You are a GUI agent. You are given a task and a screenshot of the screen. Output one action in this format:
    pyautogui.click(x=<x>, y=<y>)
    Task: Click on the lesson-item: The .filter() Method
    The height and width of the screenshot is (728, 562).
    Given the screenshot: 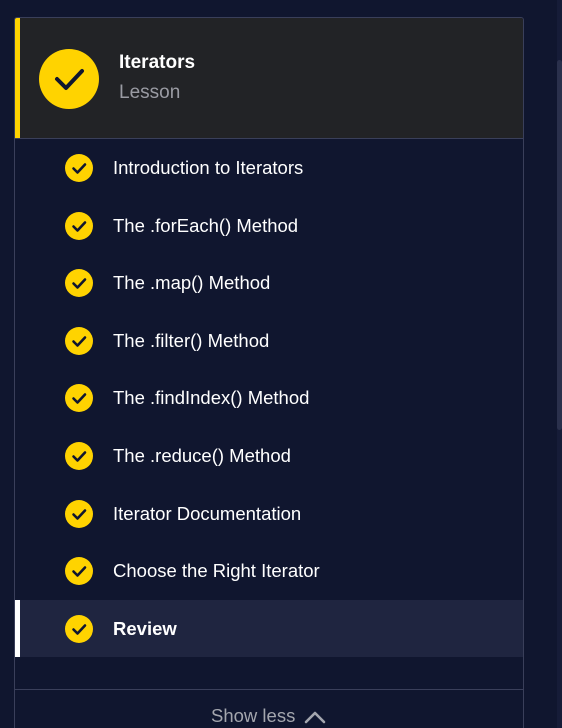 What is the action you would take?
    pyautogui.click(x=269, y=341)
    